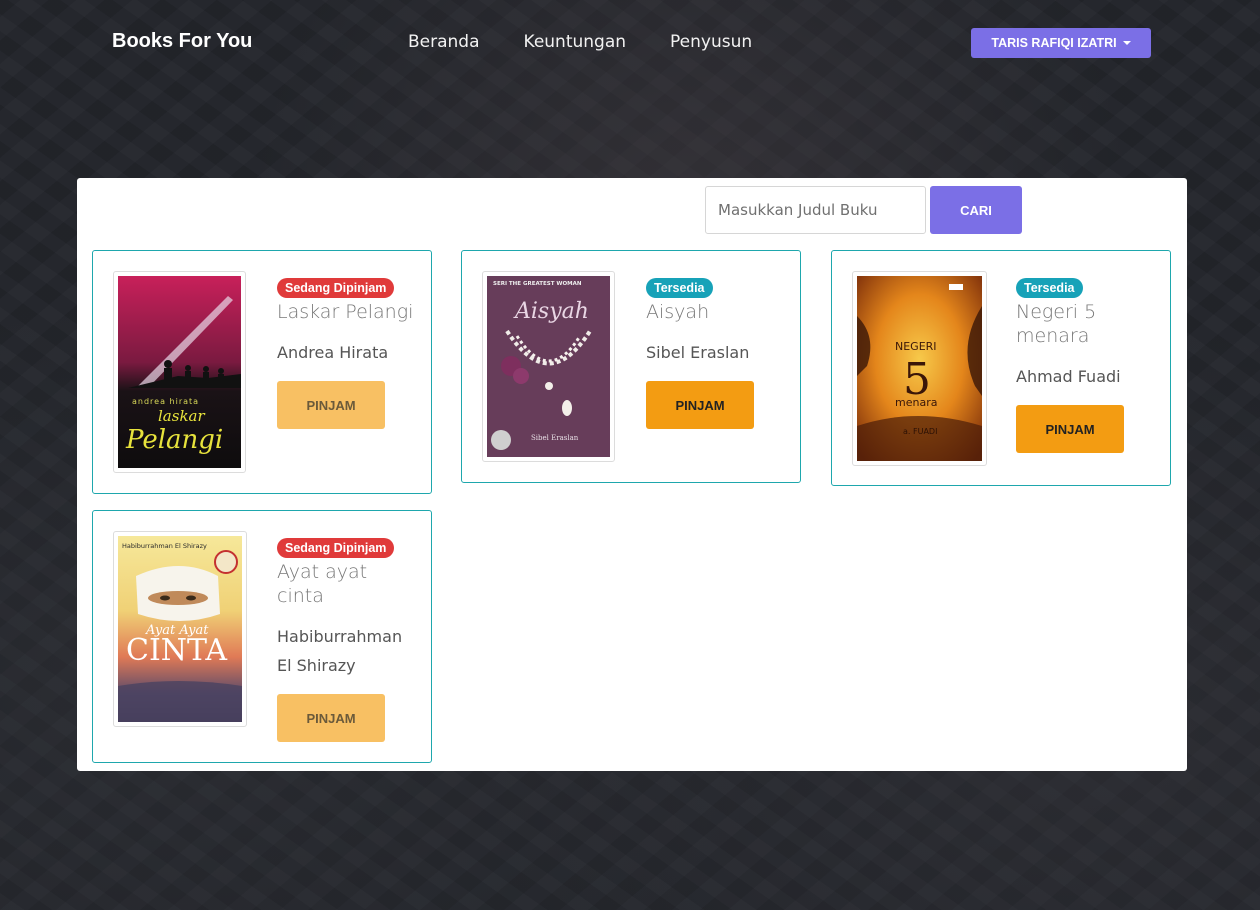 This screenshot has width=1260, height=910. I want to click on cover-text: NEGERI, so click(916, 346).